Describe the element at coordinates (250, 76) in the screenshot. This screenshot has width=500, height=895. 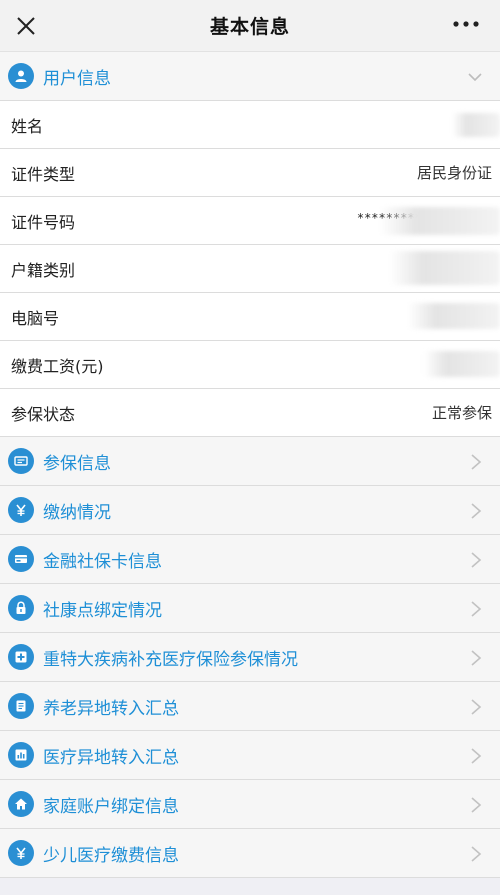
I see `user-info-section-header: 用户信息` at that location.